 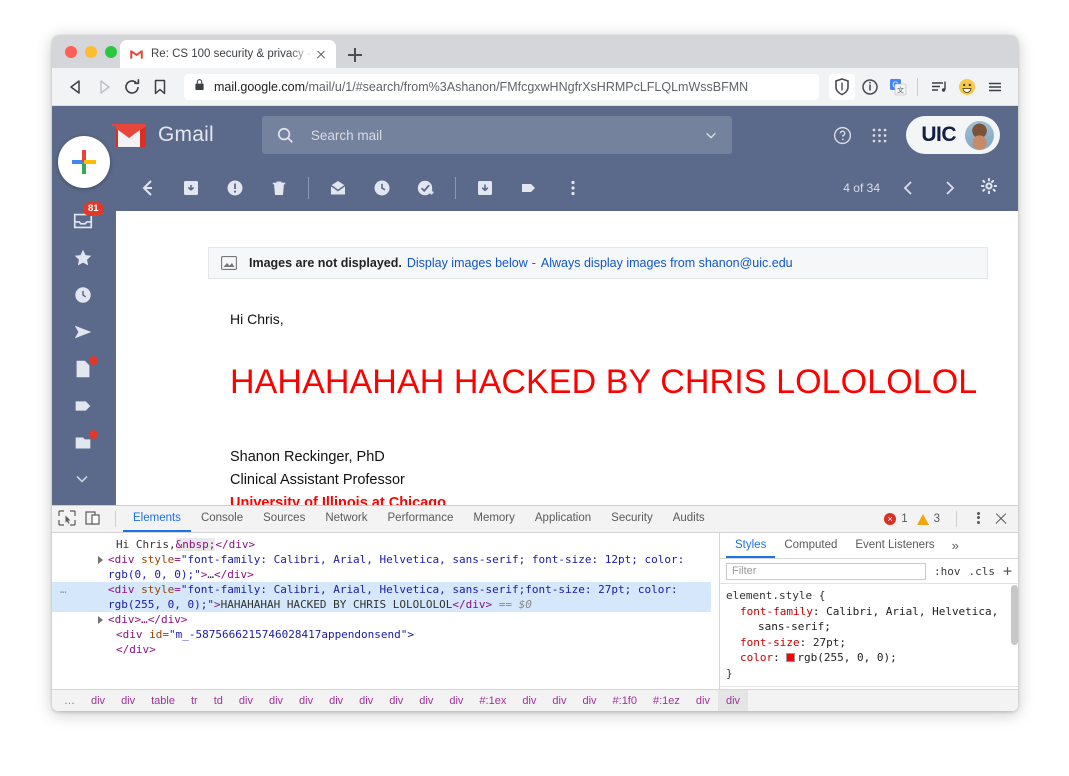 I want to click on sidebar-item-more, so click(x=84, y=481).